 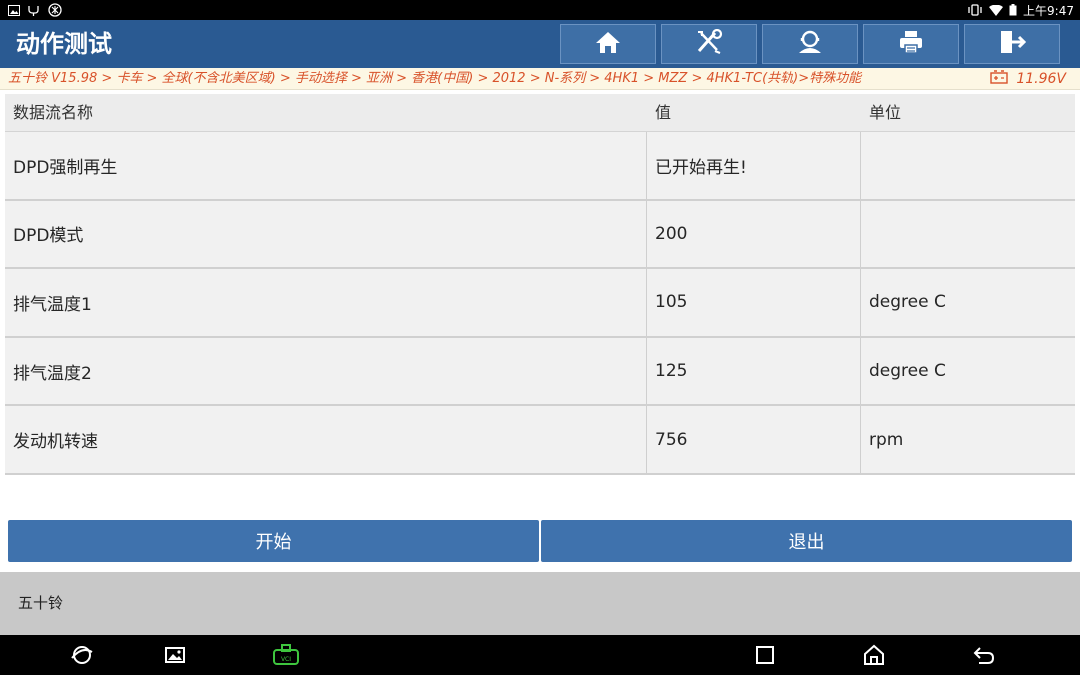 I want to click on brand-label: 五十铃, so click(x=41, y=603).